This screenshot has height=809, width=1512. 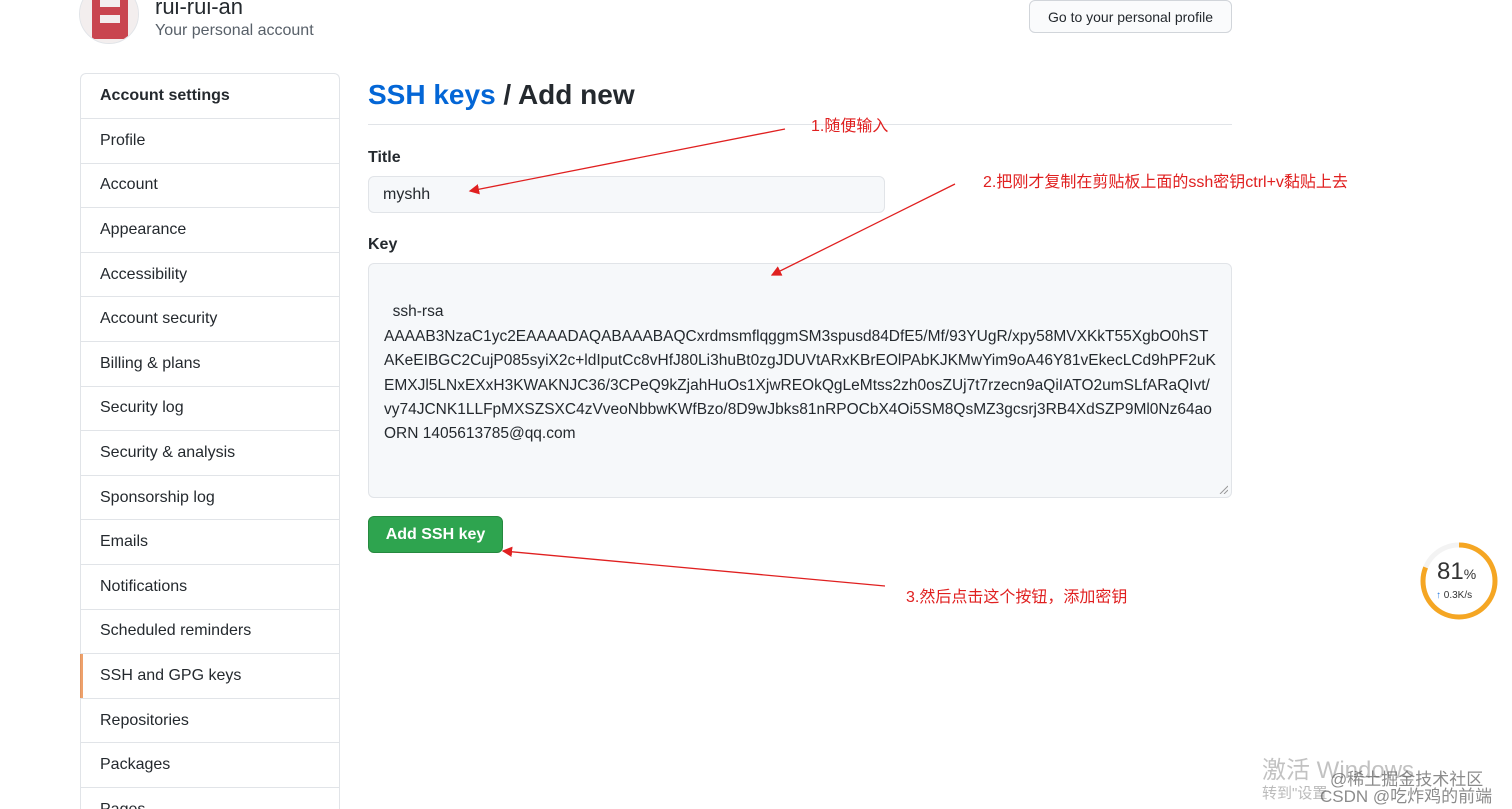 What do you see at coordinates (384, 157) in the screenshot?
I see `title-label: Title` at bounding box center [384, 157].